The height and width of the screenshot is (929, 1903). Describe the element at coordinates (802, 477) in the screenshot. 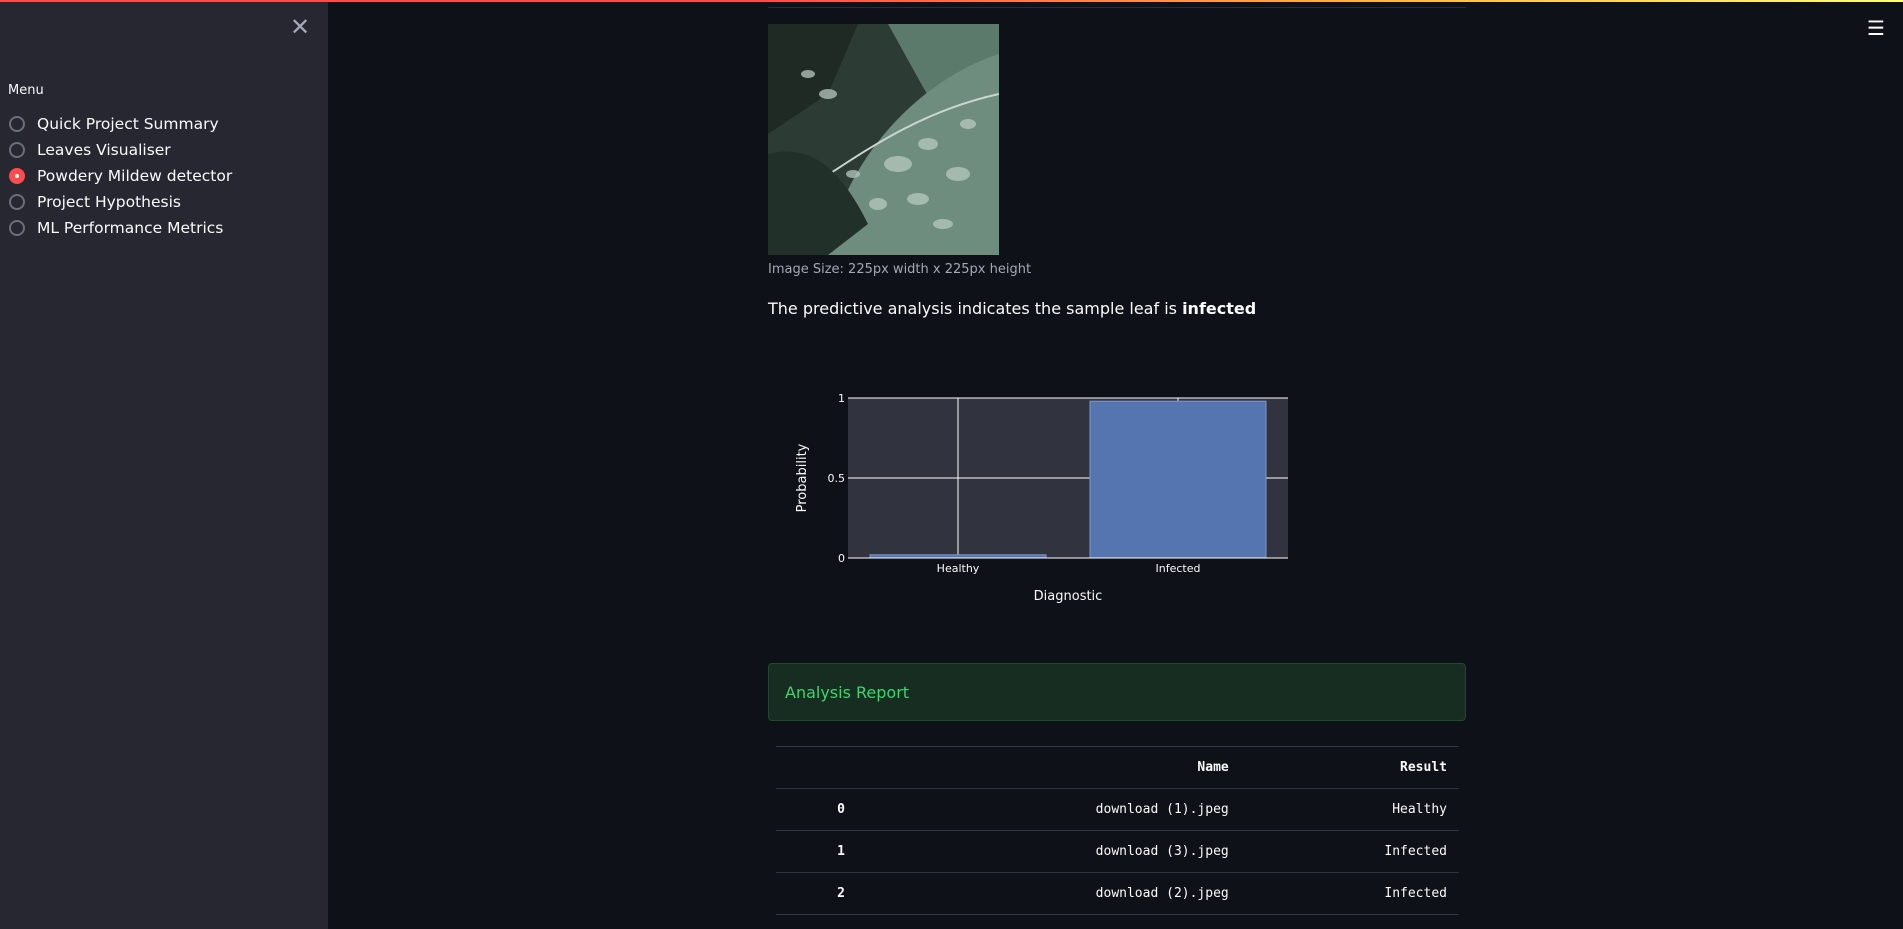

I see `y-axis-label: Probability` at that location.